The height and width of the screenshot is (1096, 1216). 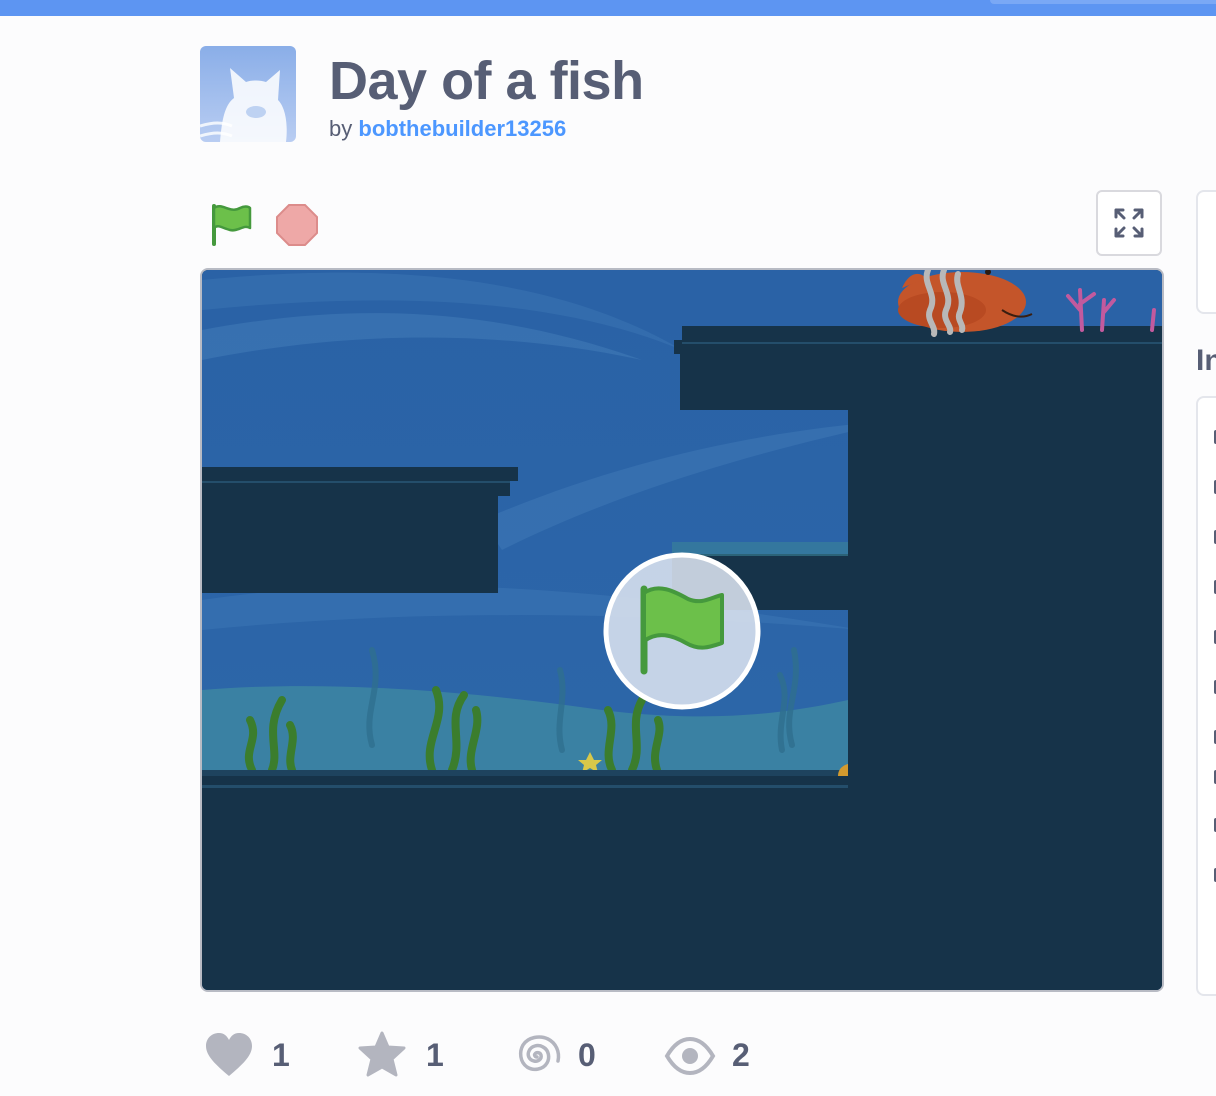 What do you see at coordinates (486, 81) in the screenshot?
I see `project-title: Day of a fish` at bounding box center [486, 81].